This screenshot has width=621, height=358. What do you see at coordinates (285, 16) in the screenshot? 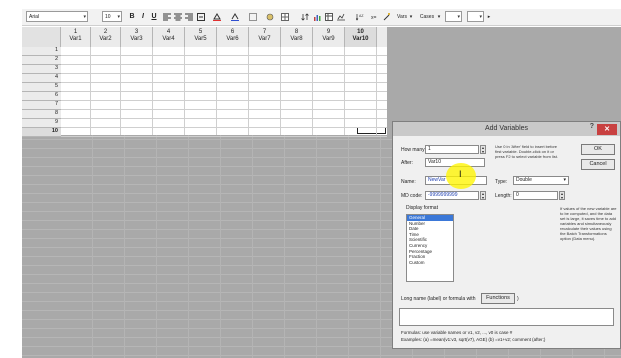
I see `grid-icon` at bounding box center [285, 16].